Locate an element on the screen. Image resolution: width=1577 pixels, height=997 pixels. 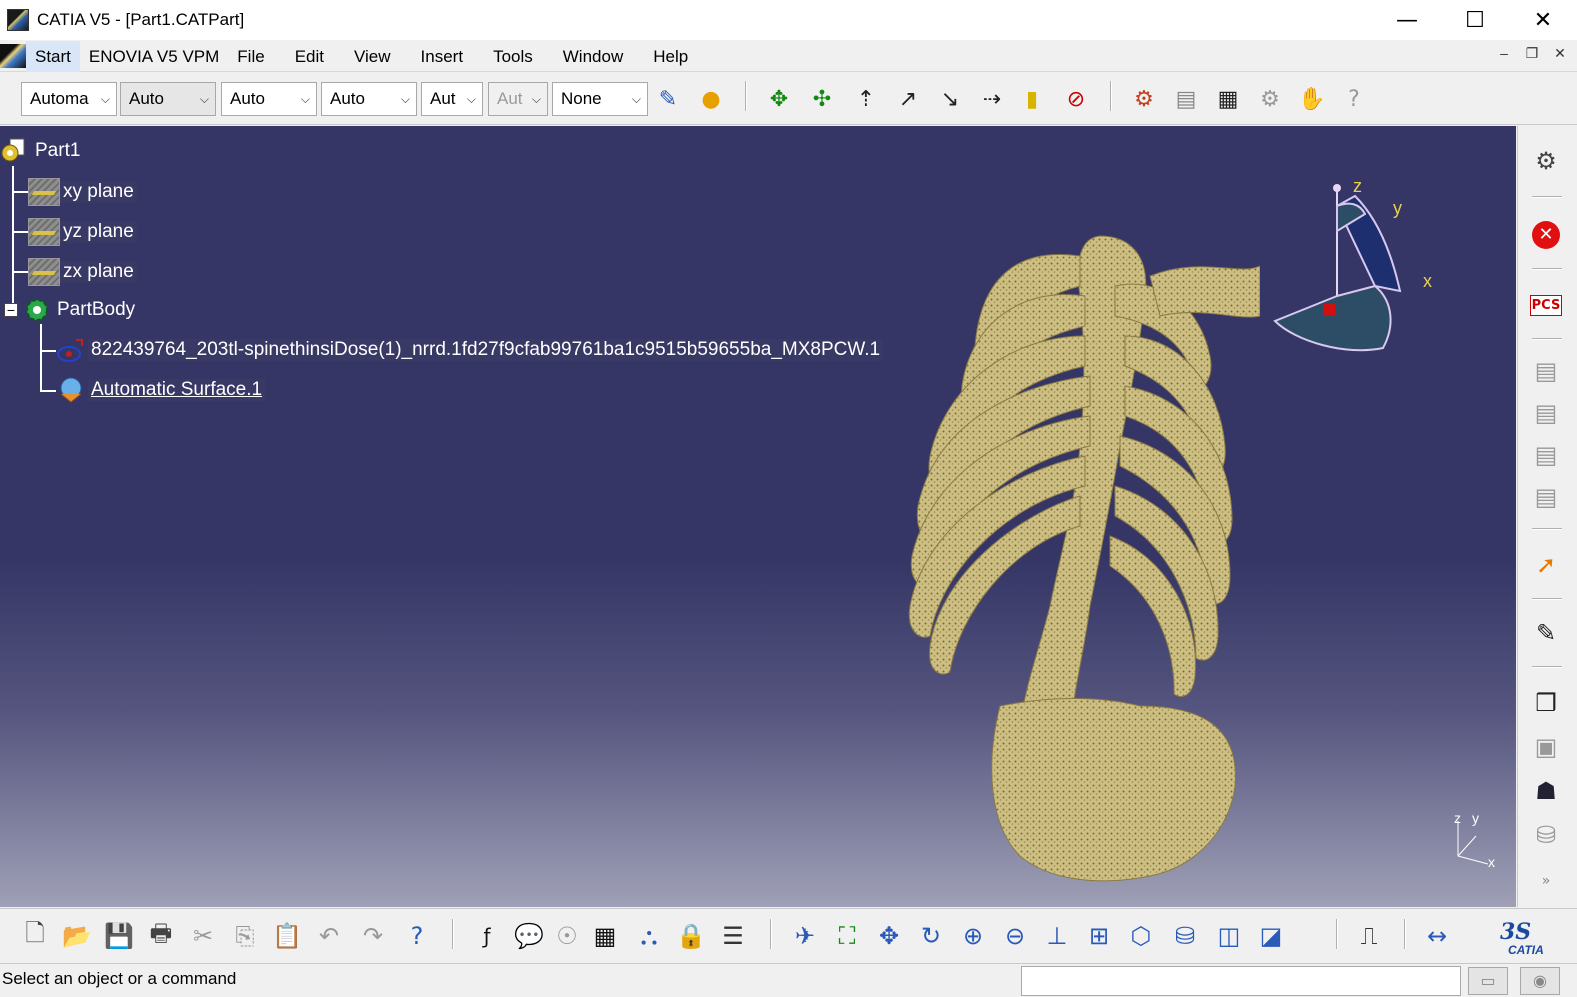
sketch-icon: ✎ is located at coordinates (1546, 633).